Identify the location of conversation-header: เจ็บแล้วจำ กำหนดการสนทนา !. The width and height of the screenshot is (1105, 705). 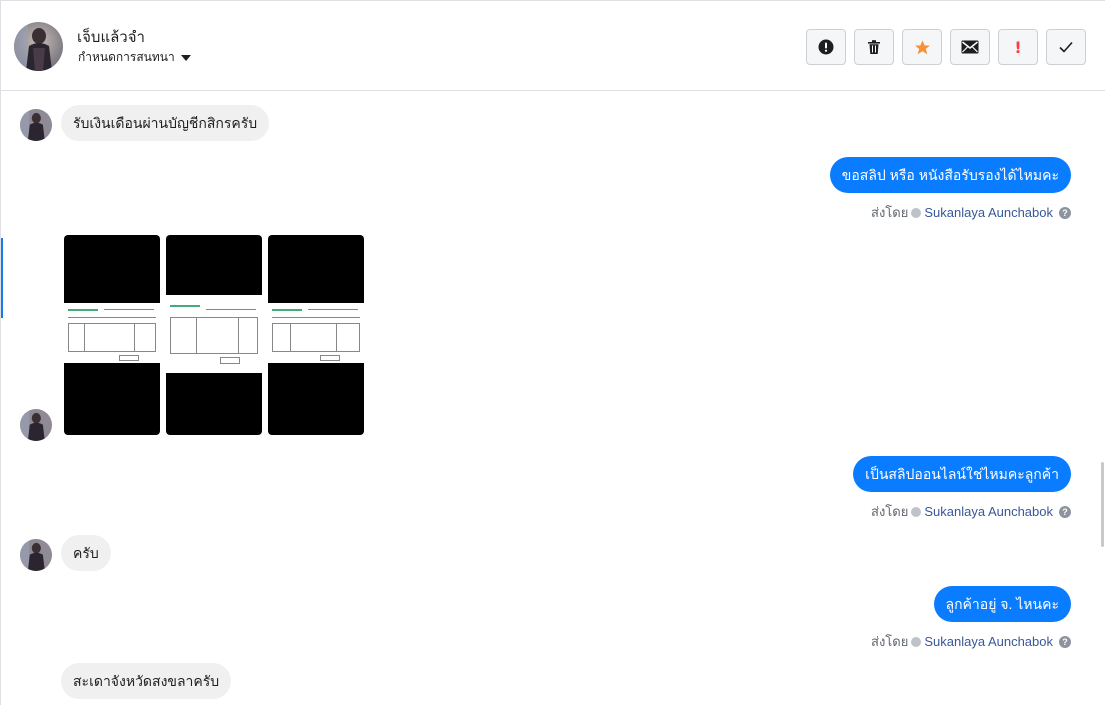
(553, 46).